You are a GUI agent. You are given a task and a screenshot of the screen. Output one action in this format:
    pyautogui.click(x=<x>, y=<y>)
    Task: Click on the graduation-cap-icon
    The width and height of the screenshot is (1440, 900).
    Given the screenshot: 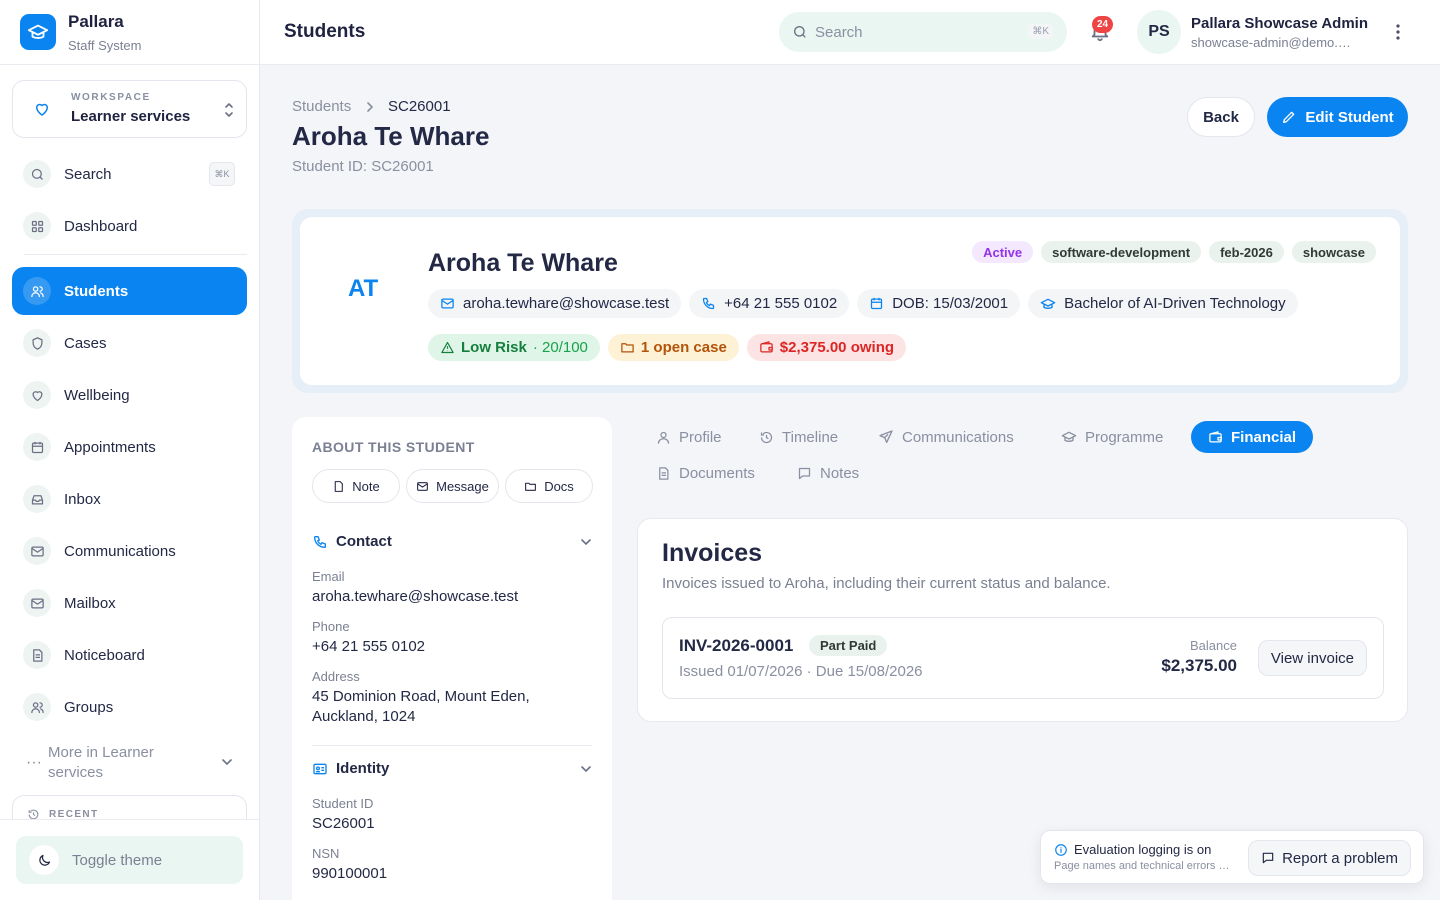 What is the action you would take?
    pyautogui.click(x=38, y=32)
    